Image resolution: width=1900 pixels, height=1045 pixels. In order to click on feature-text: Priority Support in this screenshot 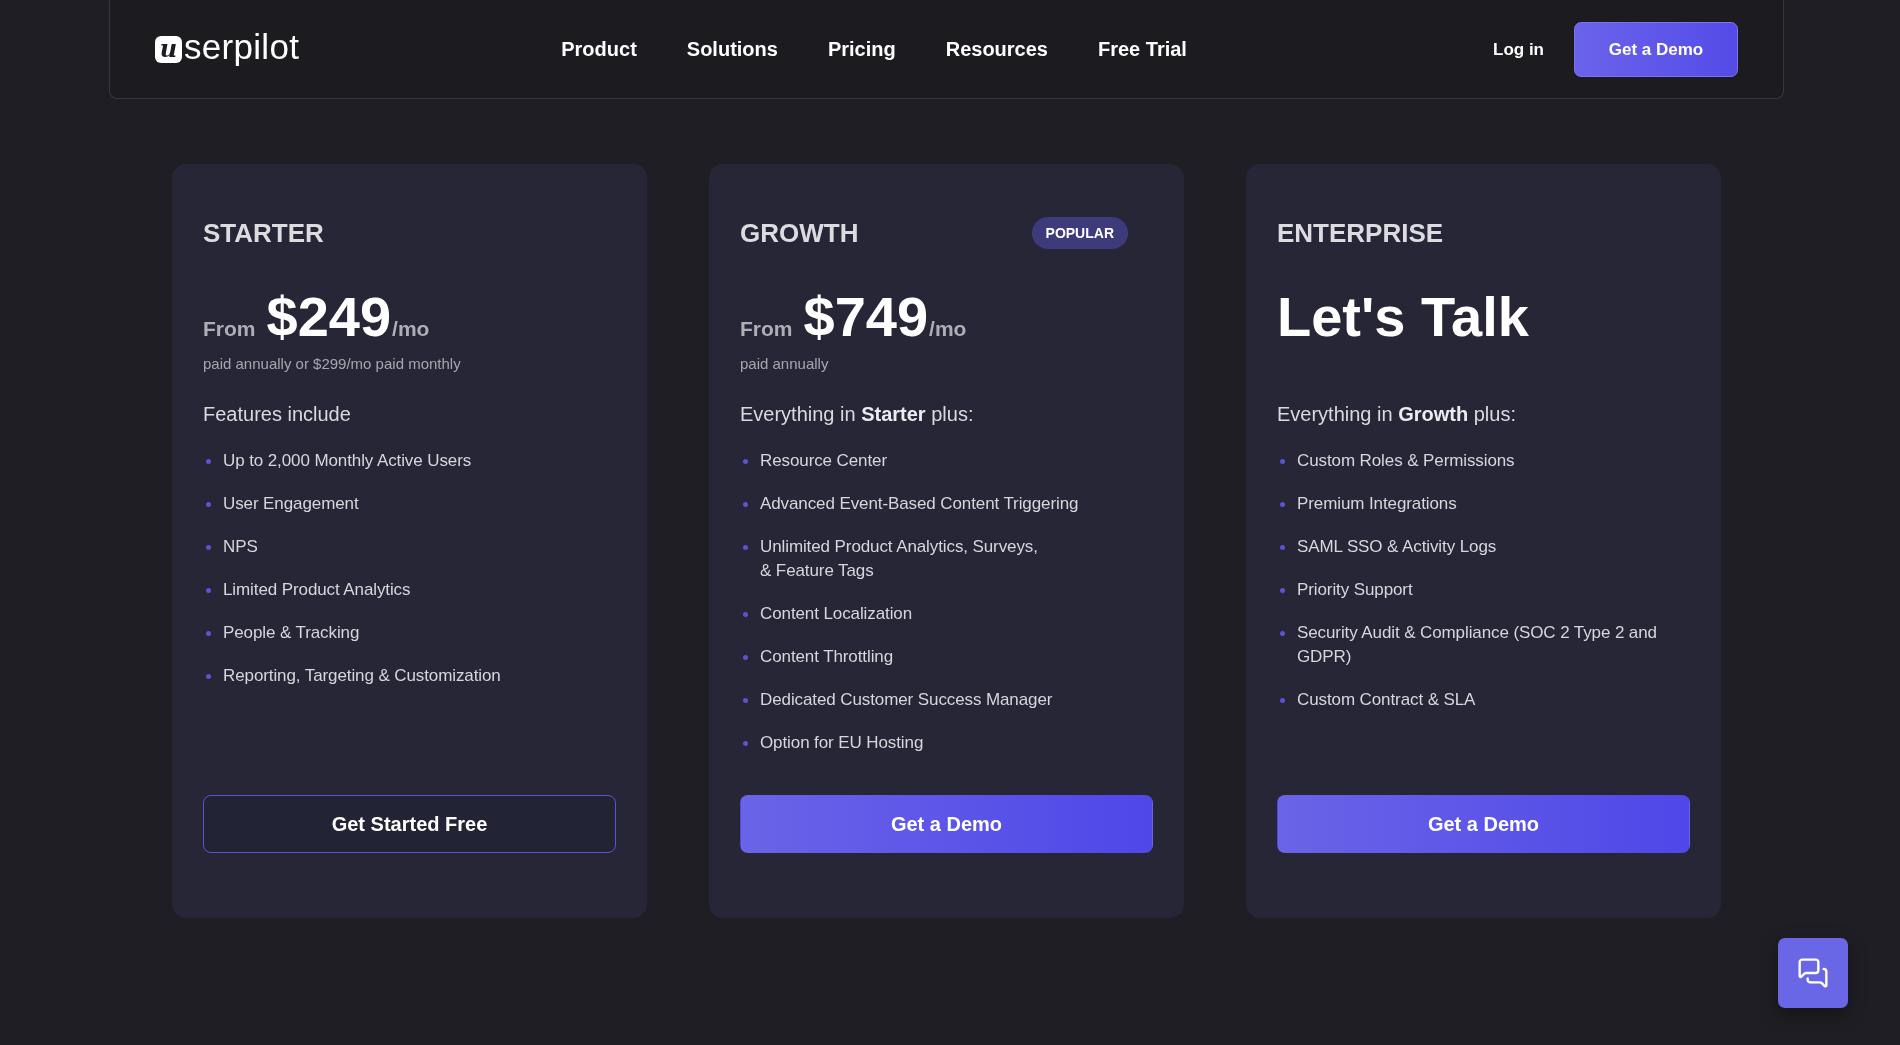, I will do `click(1355, 590)`.